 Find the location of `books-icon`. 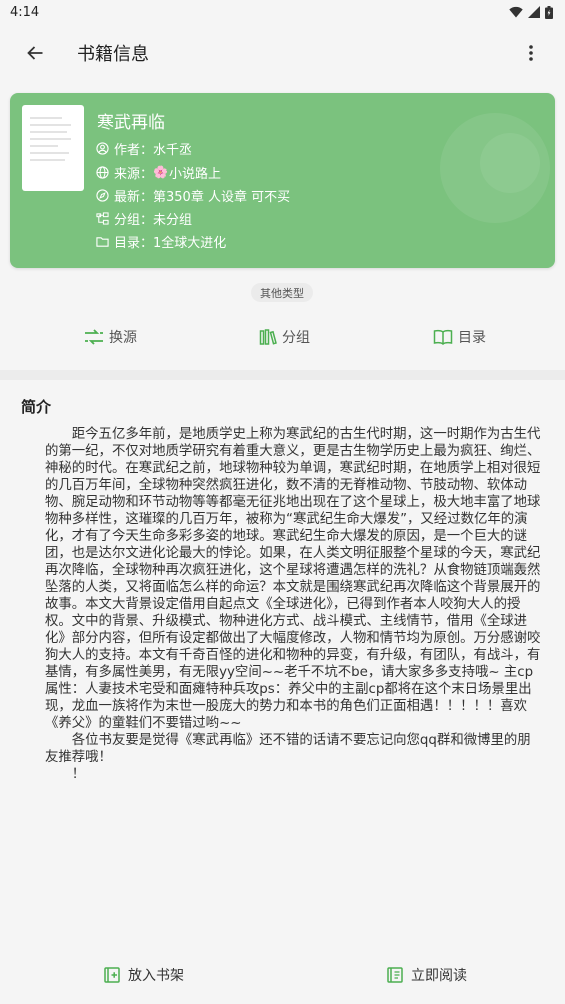

books-icon is located at coordinates (268, 337).